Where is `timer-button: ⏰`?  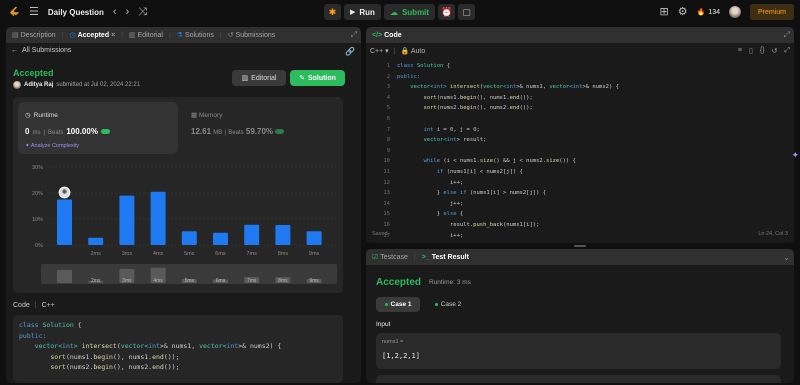 timer-button: ⏰ is located at coordinates (447, 12).